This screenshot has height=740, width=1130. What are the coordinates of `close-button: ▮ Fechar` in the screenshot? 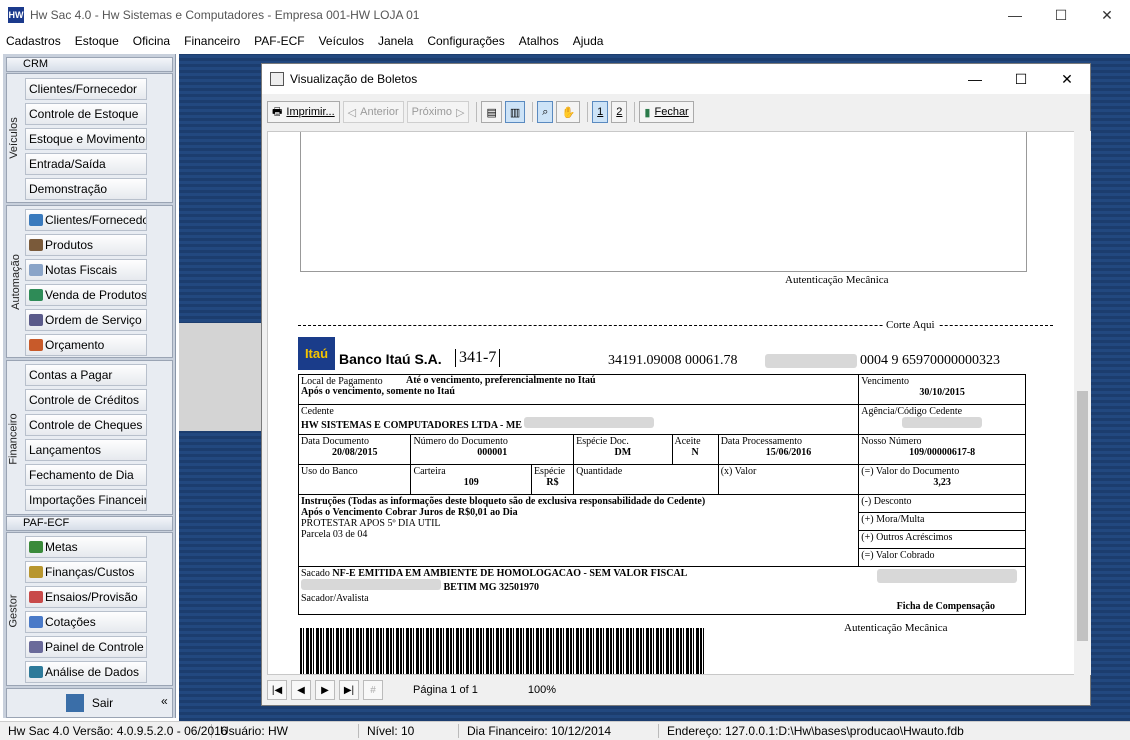 It's located at (666, 112).